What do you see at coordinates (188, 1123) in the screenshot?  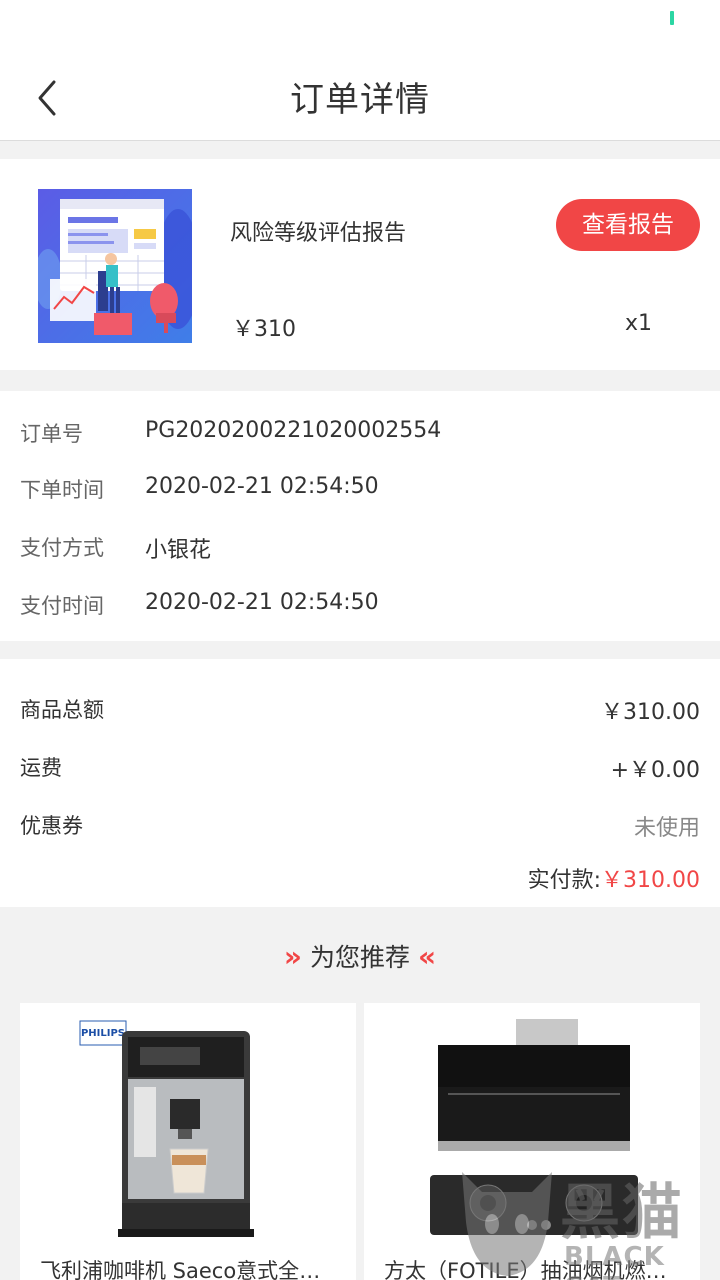 I see `coffee-machine-image: PHILIPS` at bounding box center [188, 1123].